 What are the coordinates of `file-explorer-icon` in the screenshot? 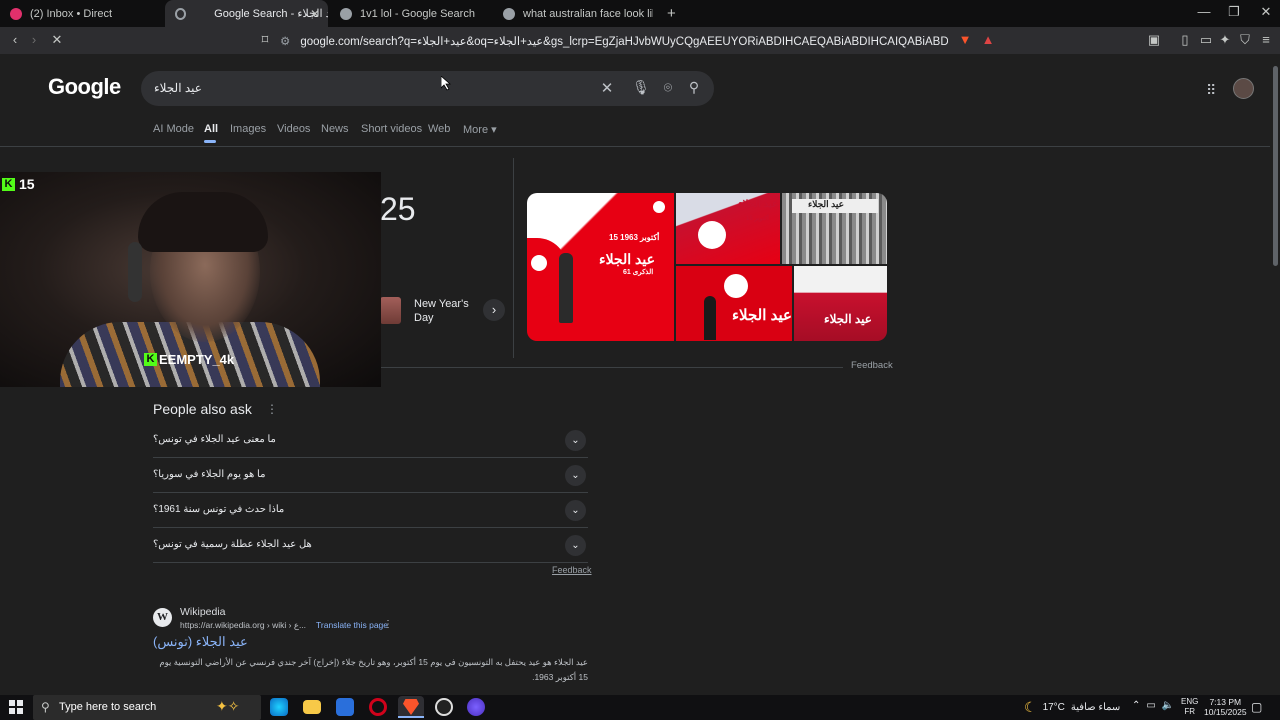 It's located at (312, 707).